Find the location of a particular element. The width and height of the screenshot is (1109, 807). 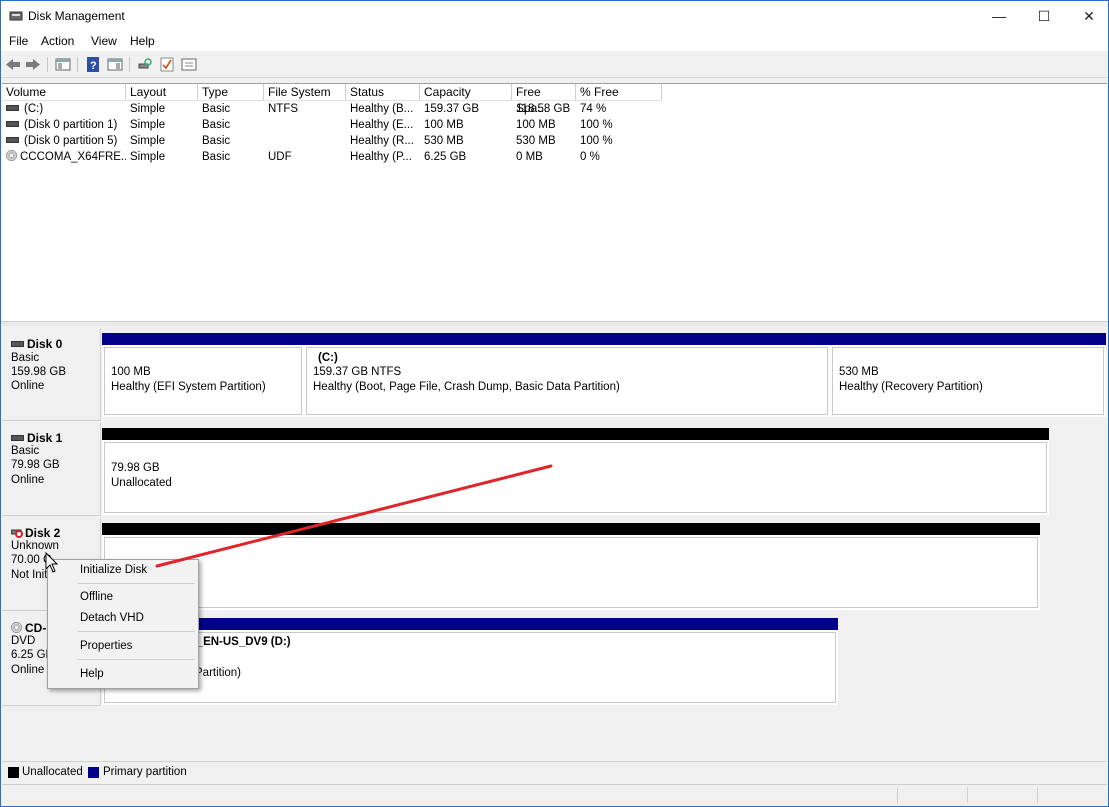

partition-title: (C:) is located at coordinates (328, 358).